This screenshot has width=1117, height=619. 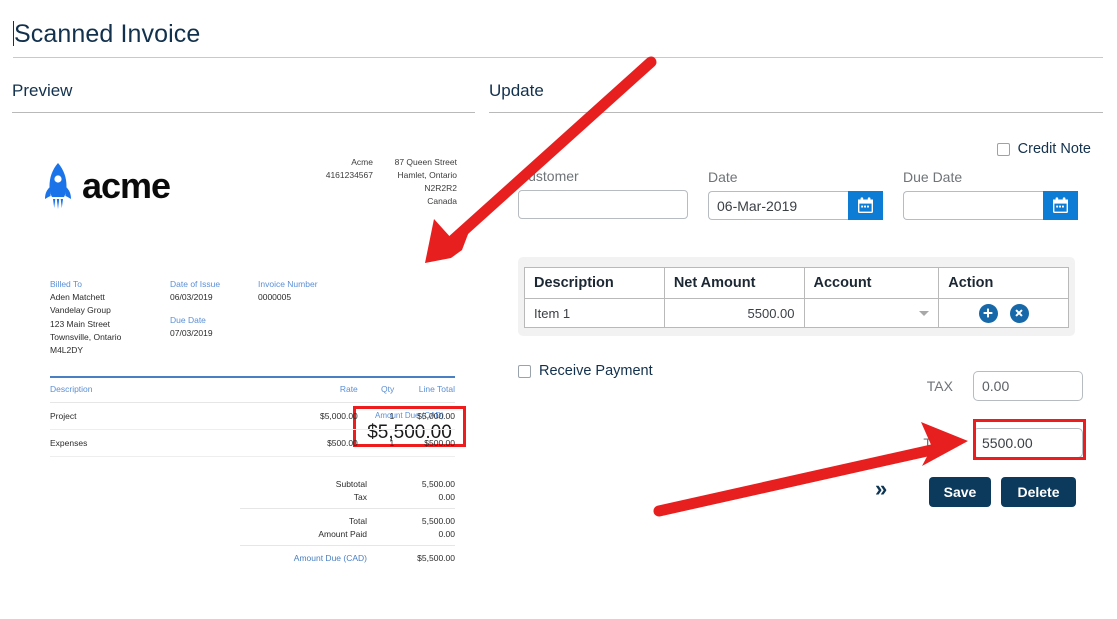 I want to click on page-title: Scanned Invoice, so click(x=107, y=34).